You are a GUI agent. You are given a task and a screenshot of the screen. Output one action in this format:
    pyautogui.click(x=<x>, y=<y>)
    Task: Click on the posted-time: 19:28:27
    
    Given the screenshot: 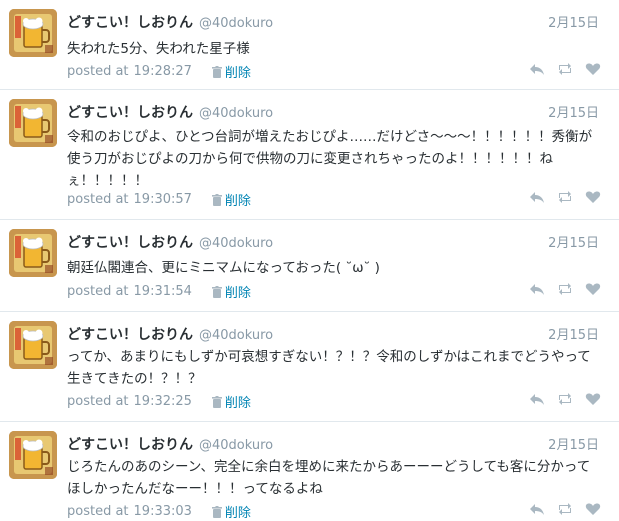 What is the action you would take?
    pyautogui.click(x=163, y=71)
    